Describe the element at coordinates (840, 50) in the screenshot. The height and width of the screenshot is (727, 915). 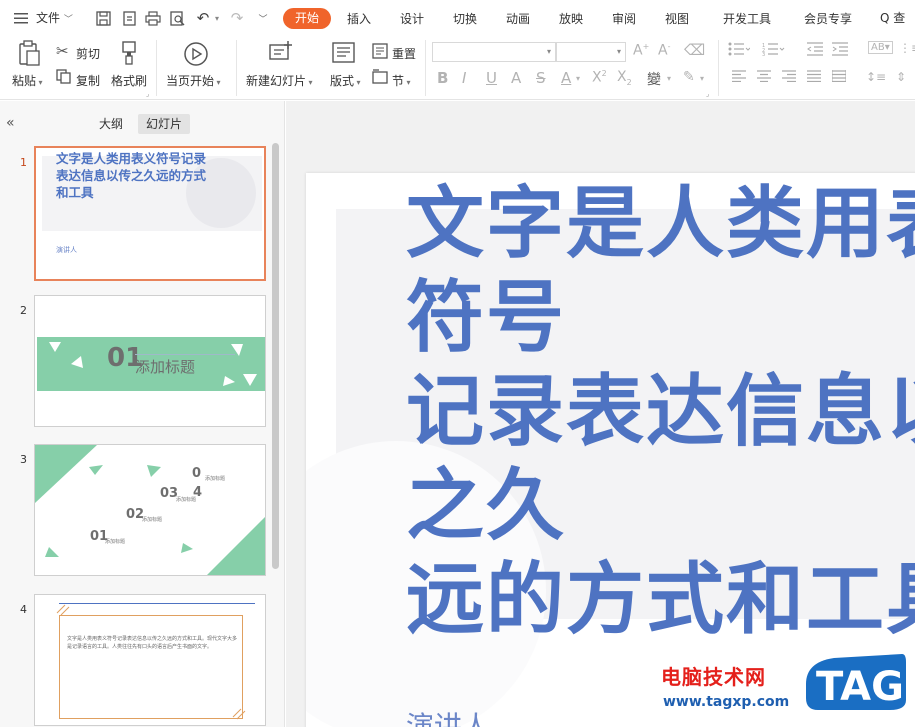
I see `increase-indent-icon` at that location.